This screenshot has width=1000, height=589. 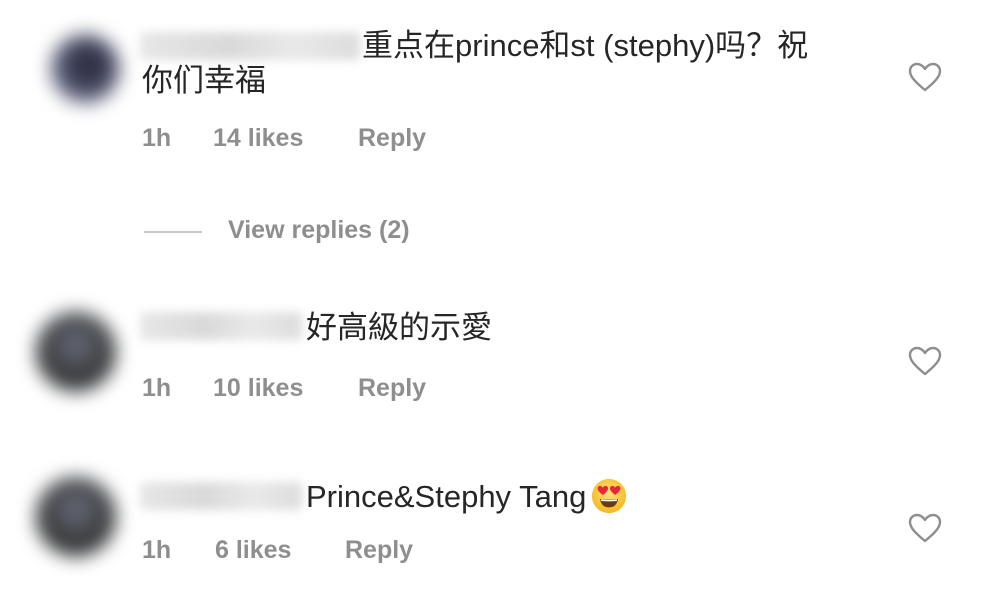 I want to click on comment-likes: 10 likes, so click(x=258, y=388).